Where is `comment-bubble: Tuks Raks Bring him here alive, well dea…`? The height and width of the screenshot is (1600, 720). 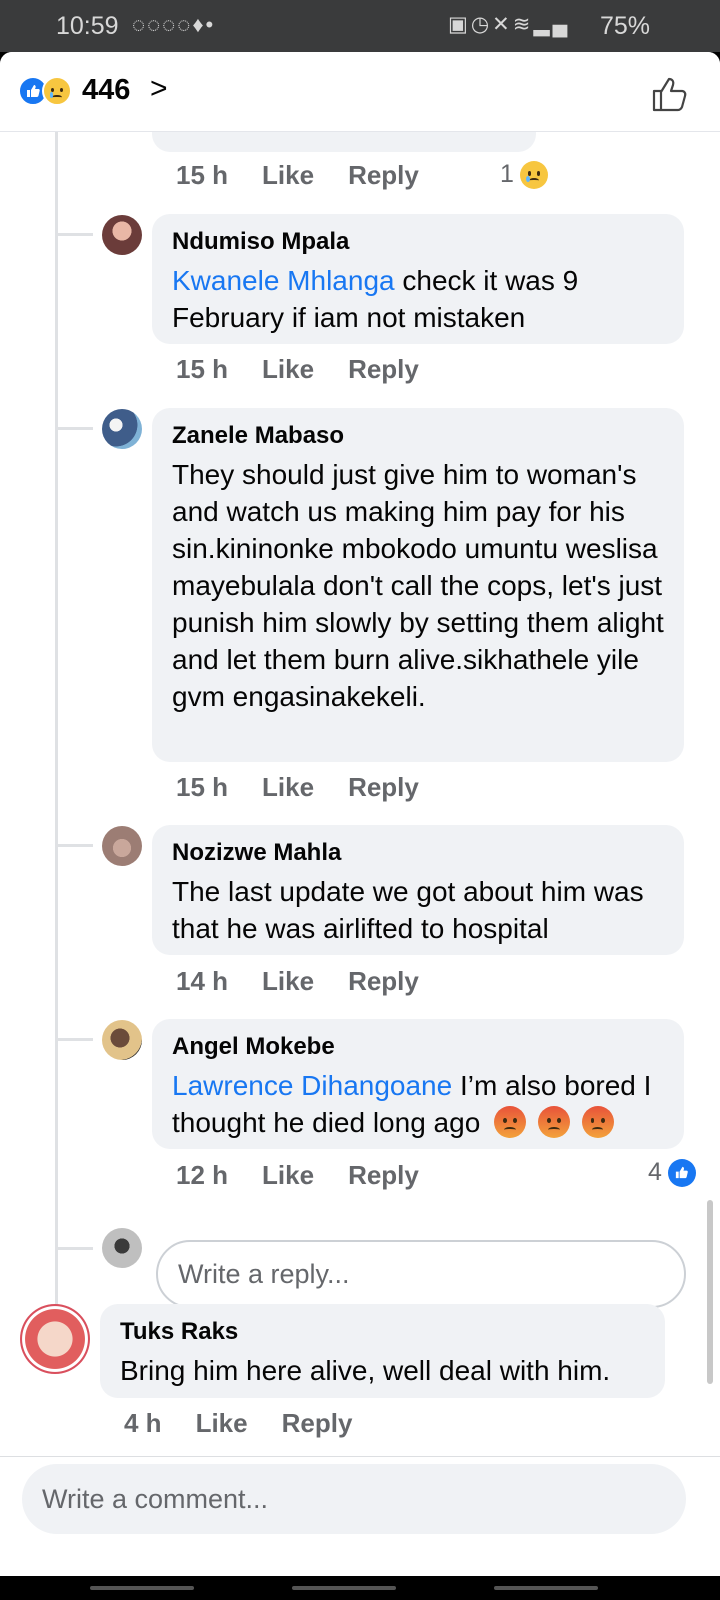 comment-bubble: Tuks Raks Bring him here alive, well dea… is located at coordinates (382, 1351).